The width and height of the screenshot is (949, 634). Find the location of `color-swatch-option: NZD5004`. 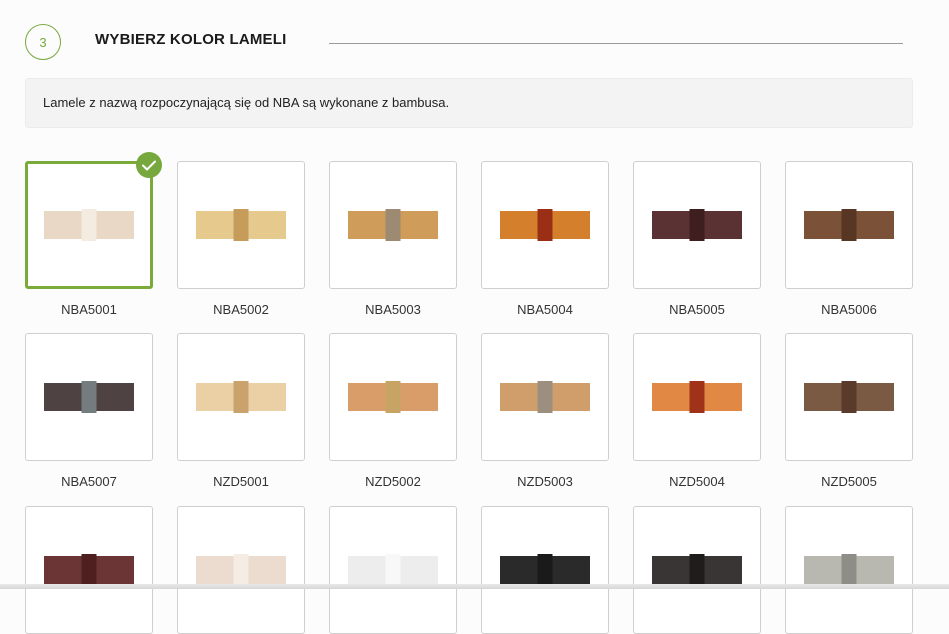

color-swatch-option: NZD5004 is located at coordinates (697, 411).